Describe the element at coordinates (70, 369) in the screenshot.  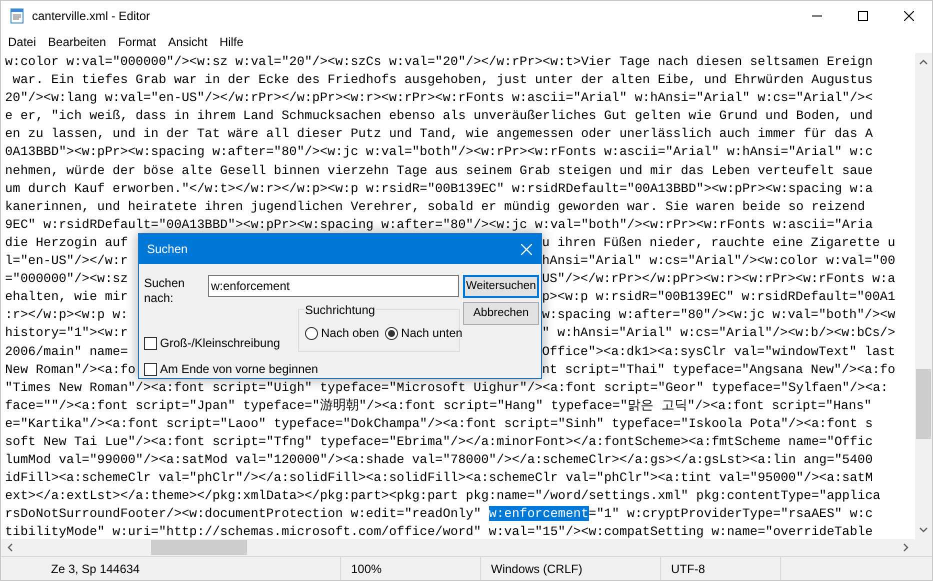
I see `code-line: New Roman"/><a:fo` at that location.